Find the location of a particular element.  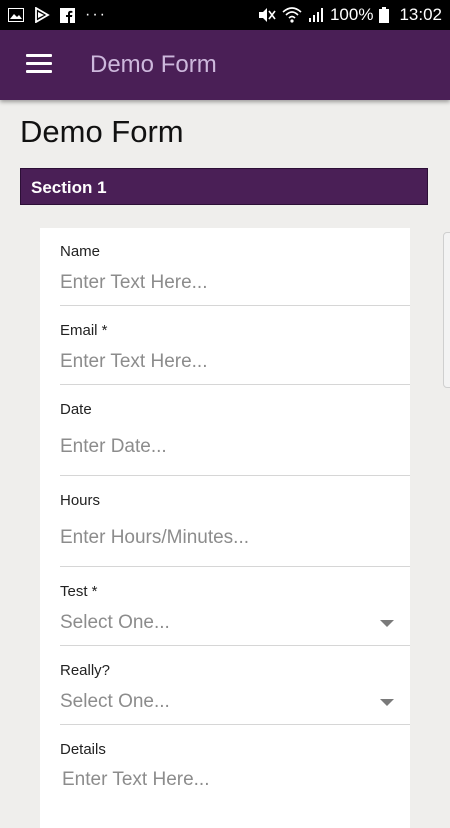

battery-percent: 100% is located at coordinates (351, 14).